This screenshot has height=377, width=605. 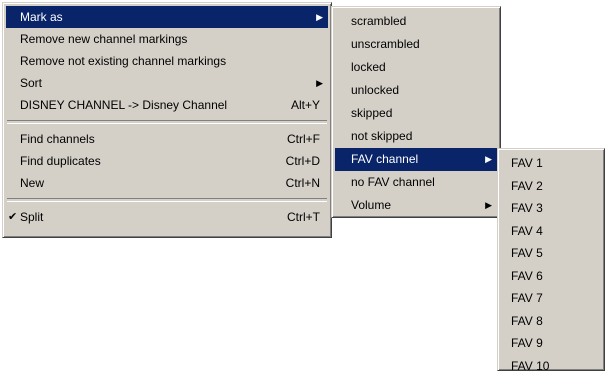 I want to click on shortcut-label: Alt+Y, so click(x=305, y=105).